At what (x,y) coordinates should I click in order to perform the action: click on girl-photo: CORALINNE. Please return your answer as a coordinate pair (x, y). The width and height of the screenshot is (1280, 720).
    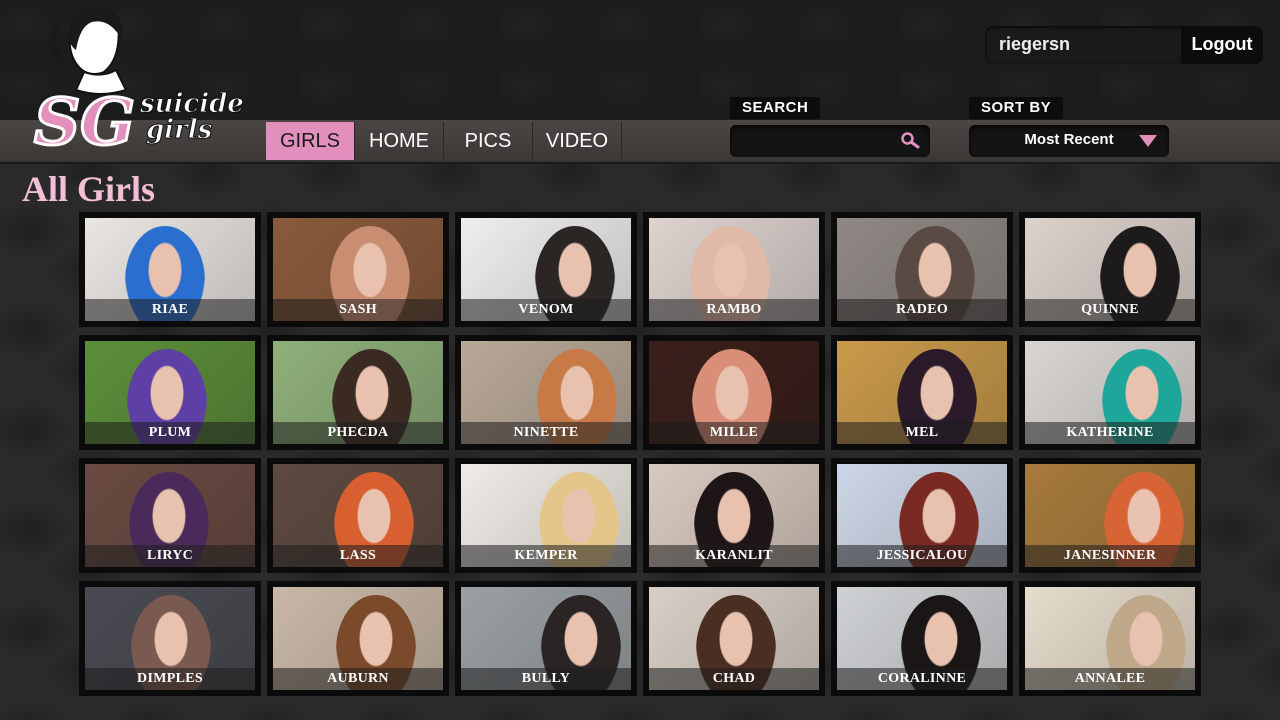
    Looking at the image, I should click on (922, 638).